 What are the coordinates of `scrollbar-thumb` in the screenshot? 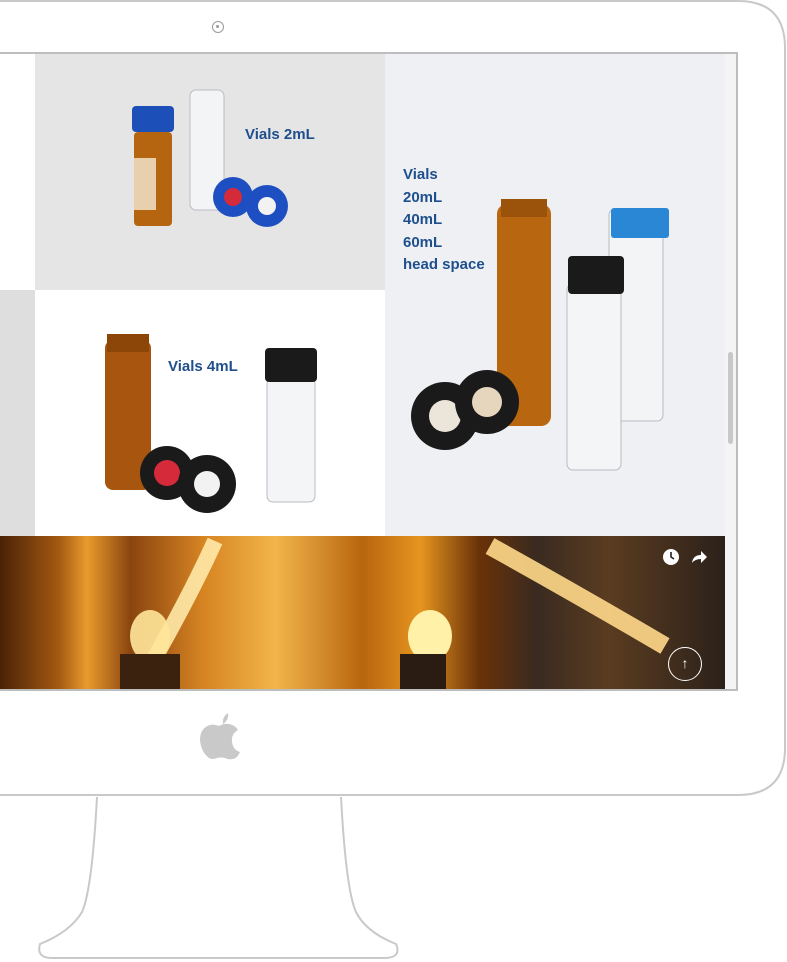 It's located at (730, 398).